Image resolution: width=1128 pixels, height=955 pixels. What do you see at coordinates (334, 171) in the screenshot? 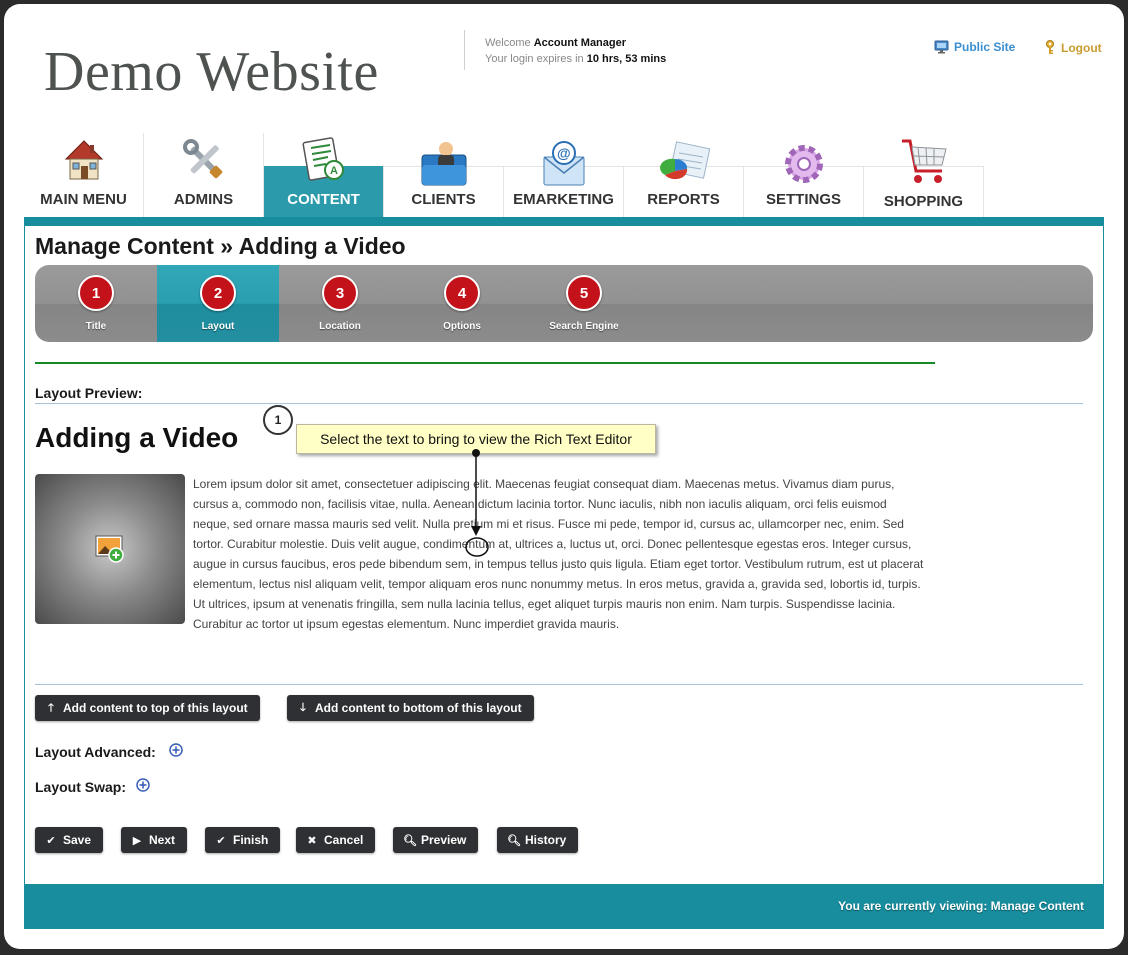
I see `svg-text: A` at bounding box center [334, 171].